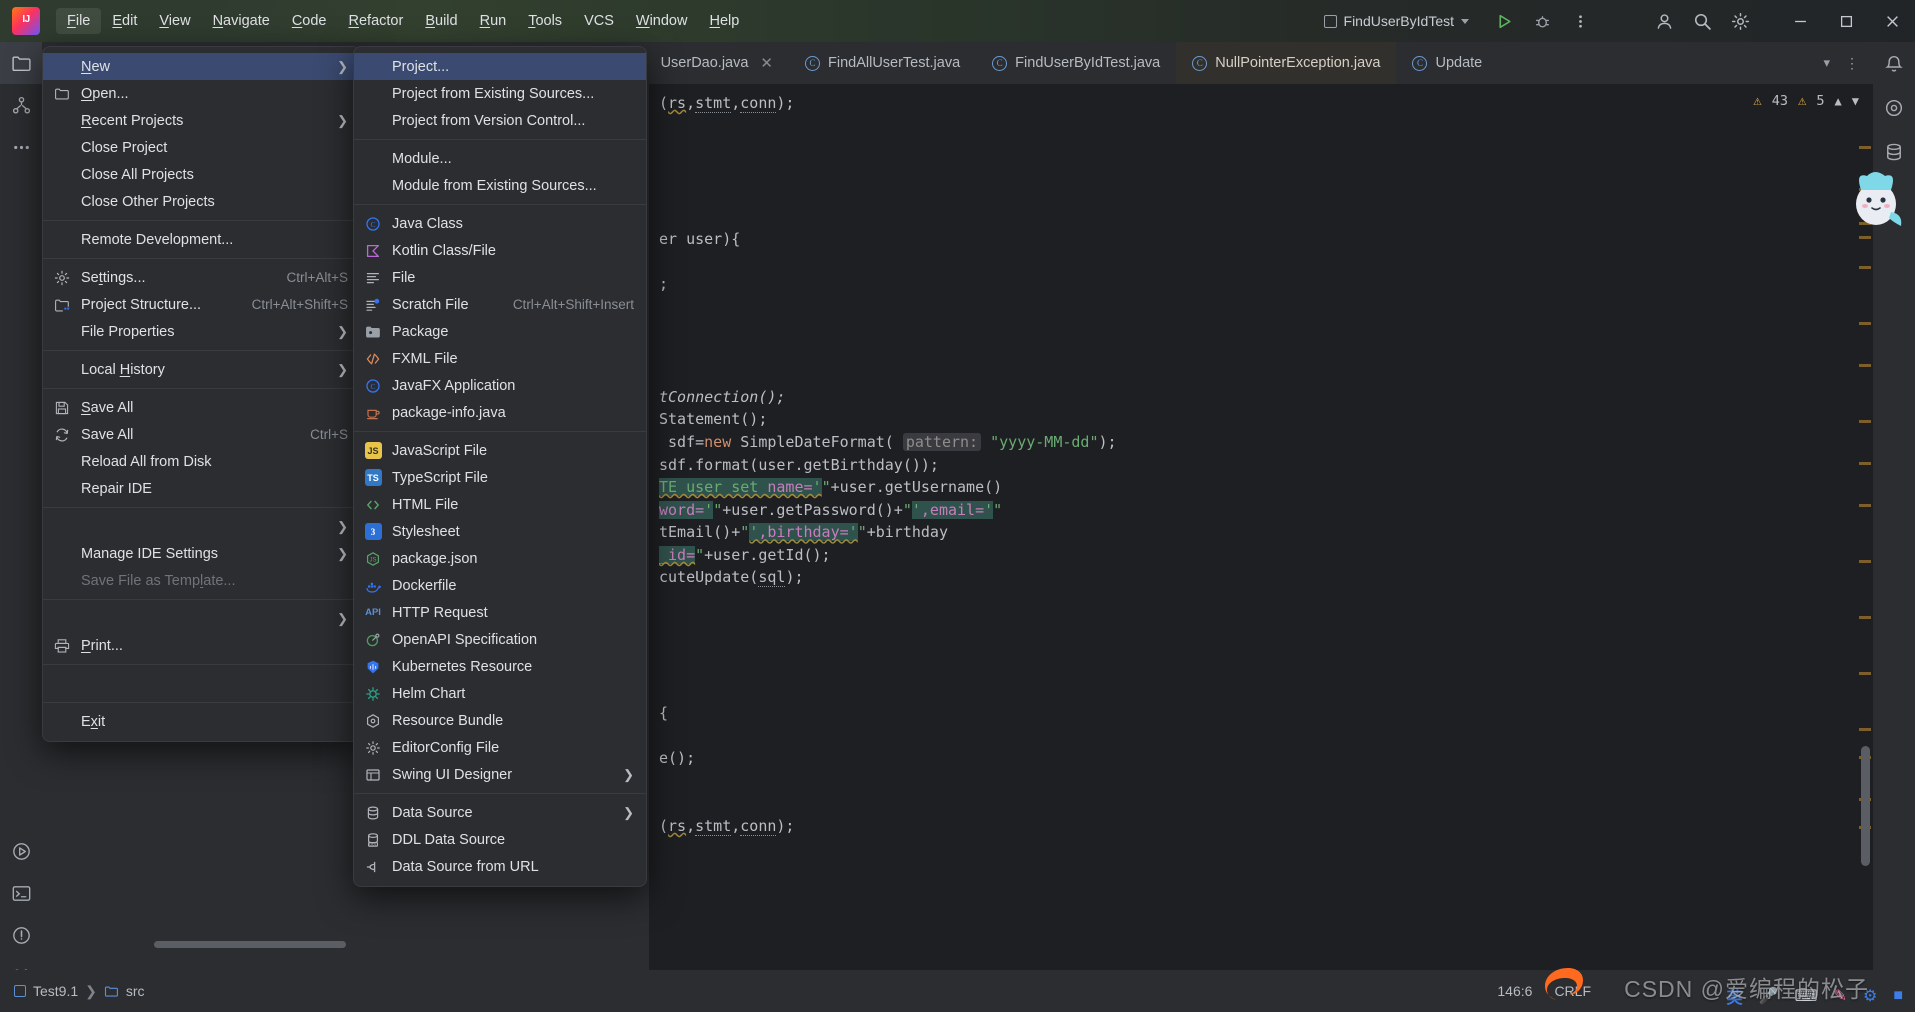  Describe the element at coordinates (599, 21) in the screenshot. I see `menu-vcs: VCS` at that location.